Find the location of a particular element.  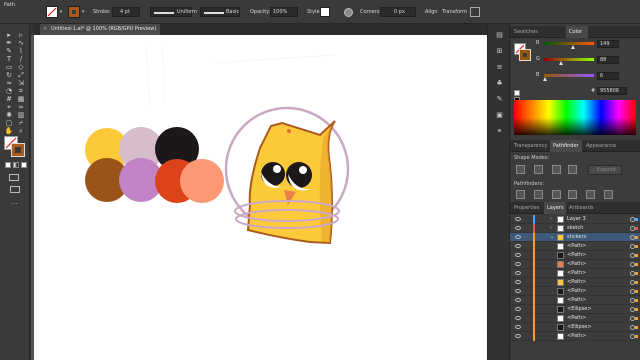

brush-definition-dropdown: Basic is located at coordinates (220, 12).